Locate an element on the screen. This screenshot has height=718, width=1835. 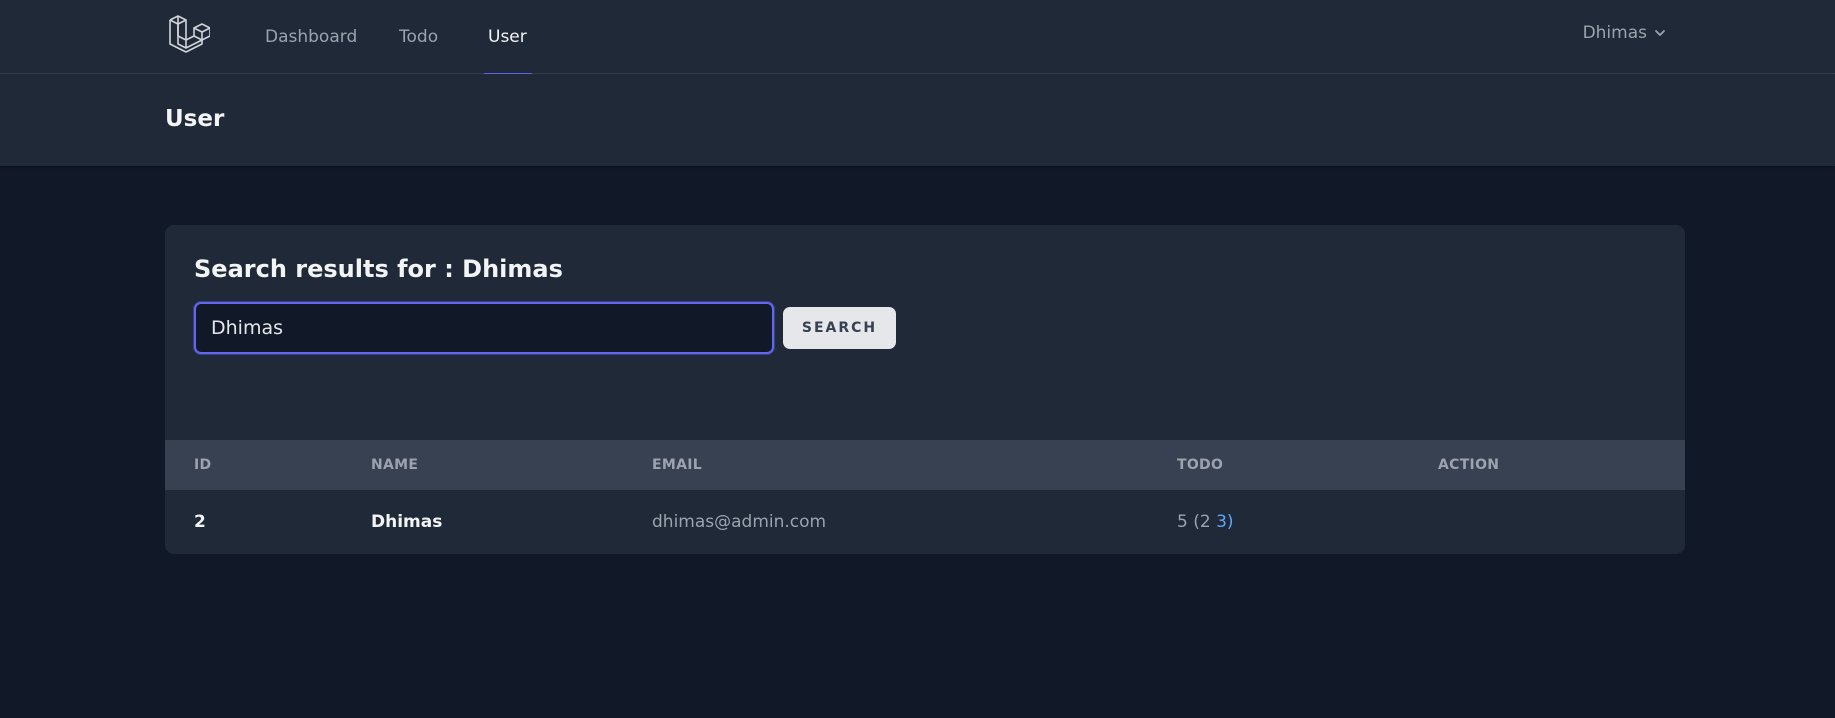
cell-email: dhimas@admin.com is located at coordinates (739, 522).